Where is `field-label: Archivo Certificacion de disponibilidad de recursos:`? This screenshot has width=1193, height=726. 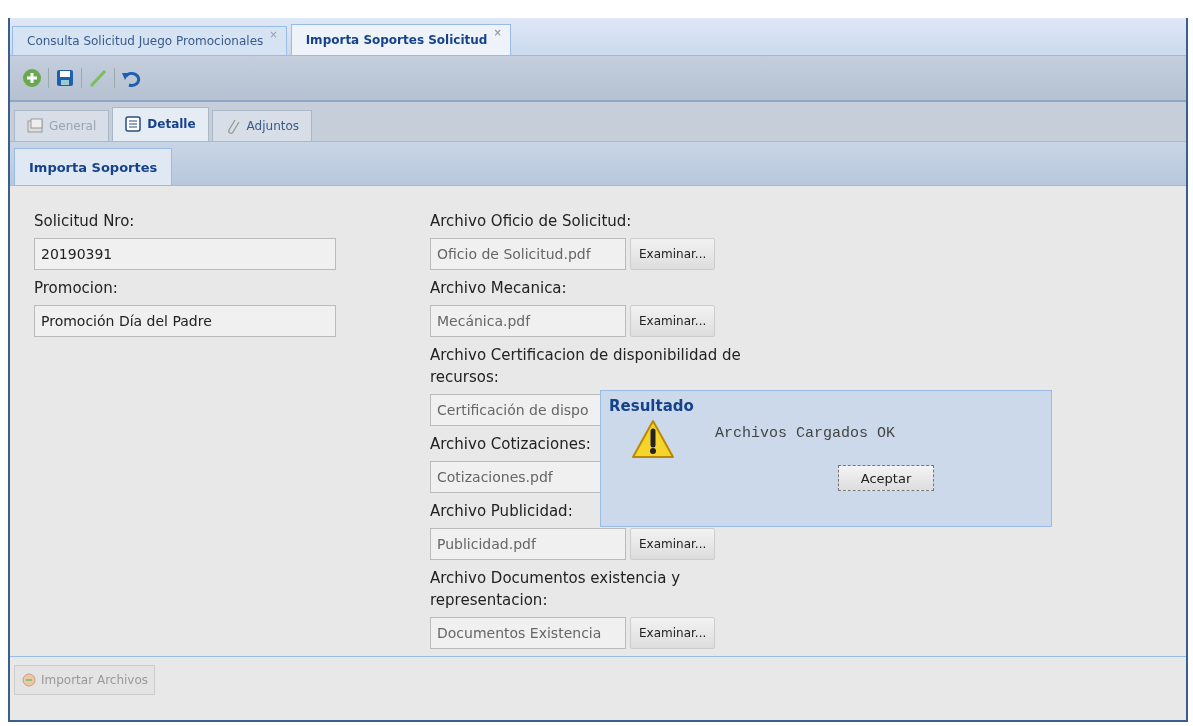
field-label: Archivo Certificacion de disponibilidad de recursos: is located at coordinates (586, 366).